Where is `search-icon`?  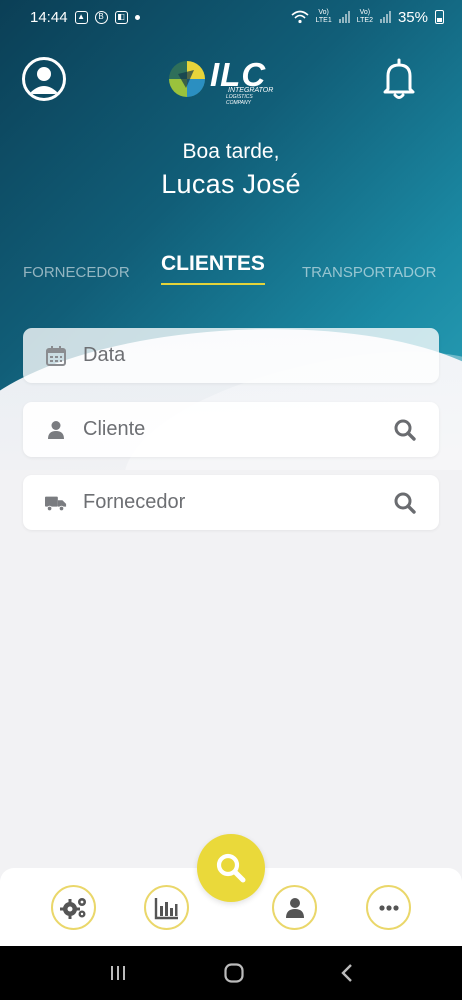 search-icon is located at coordinates (231, 868).